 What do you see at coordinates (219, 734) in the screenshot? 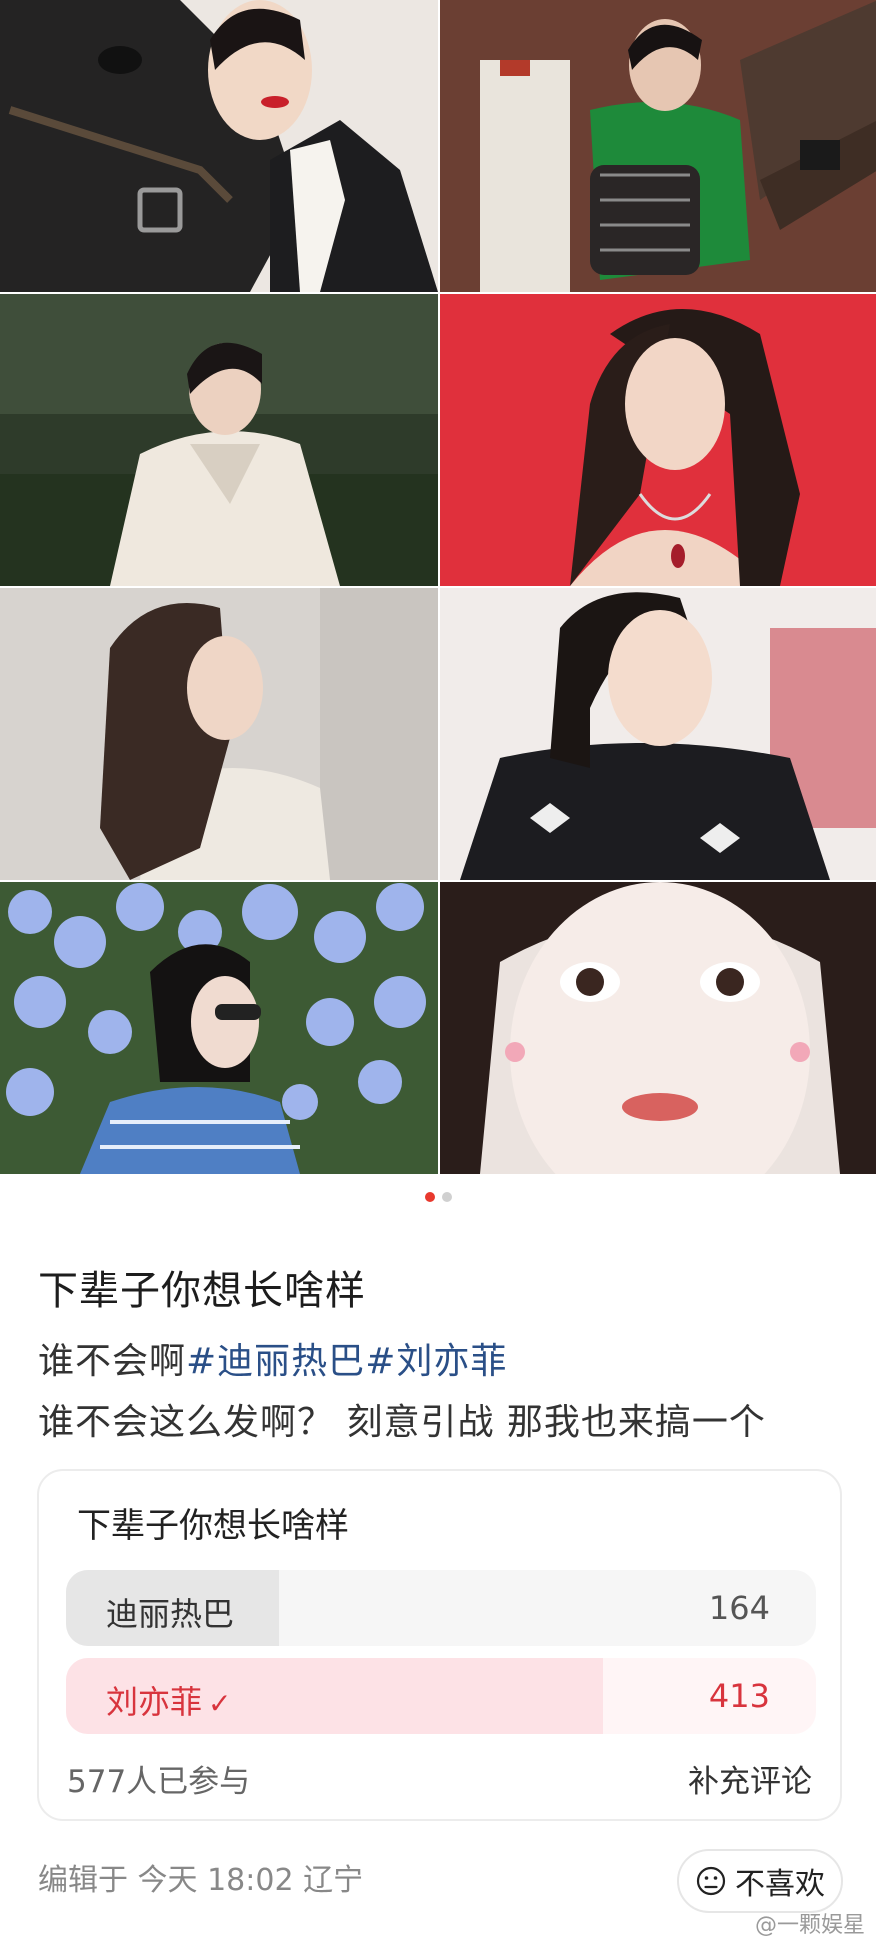
I see `photo-woman-white-shirt-profile` at bounding box center [219, 734].